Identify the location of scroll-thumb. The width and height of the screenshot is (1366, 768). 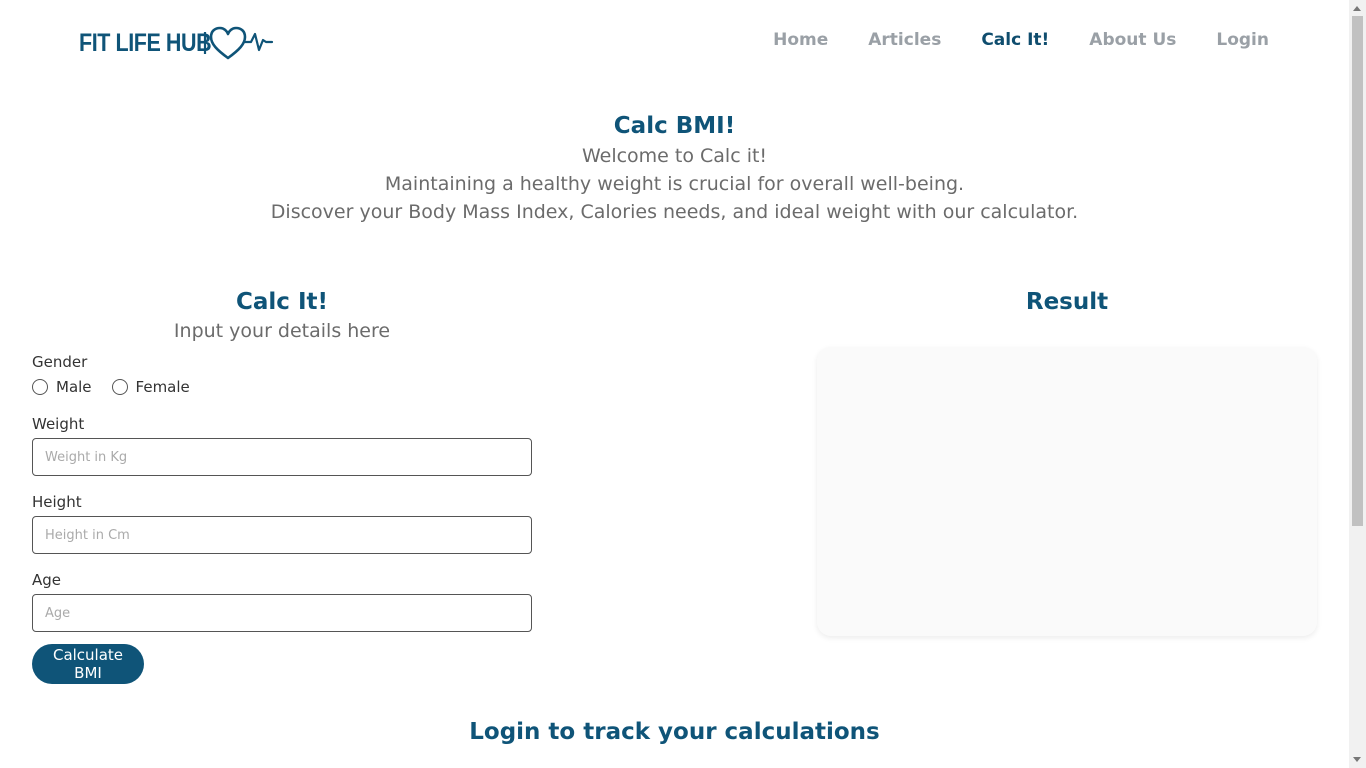
(1357, 271).